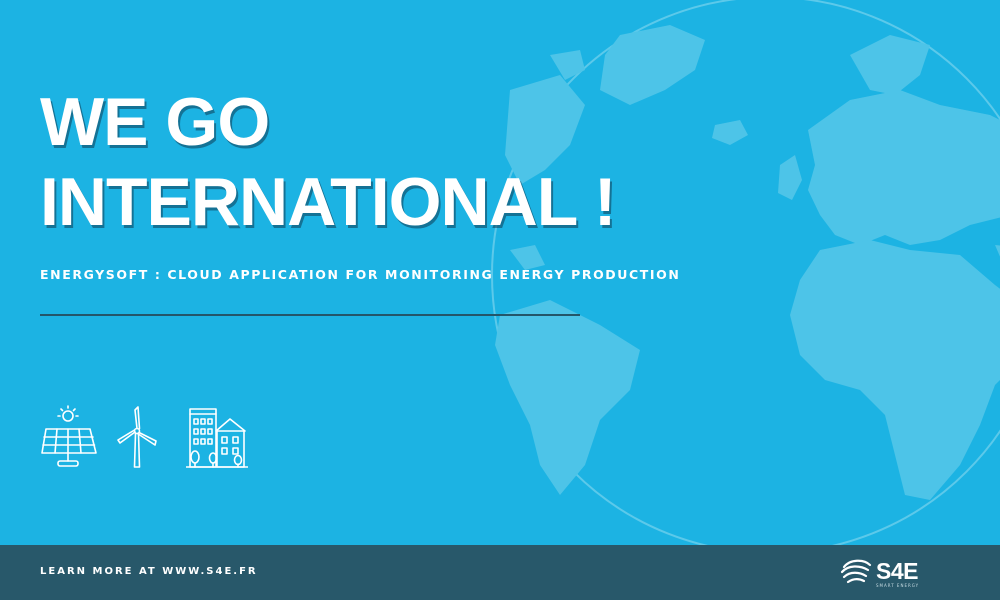 The width and height of the screenshot is (1000, 600). Describe the element at coordinates (217, 437) in the screenshot. I see `buildings-icon` at that location.